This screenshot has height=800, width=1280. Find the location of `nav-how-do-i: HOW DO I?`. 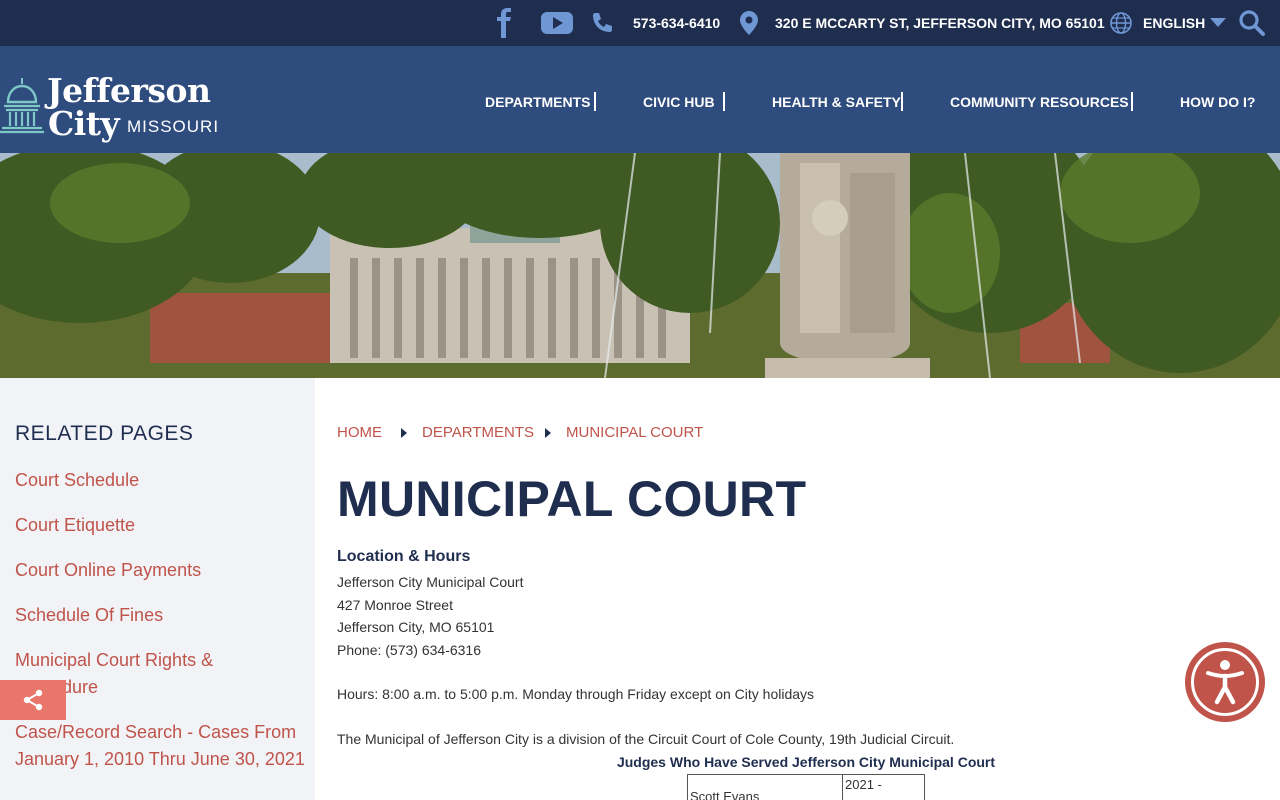

nav-how-do-i: HOW DO I? is located at coordinates (1217, 102).